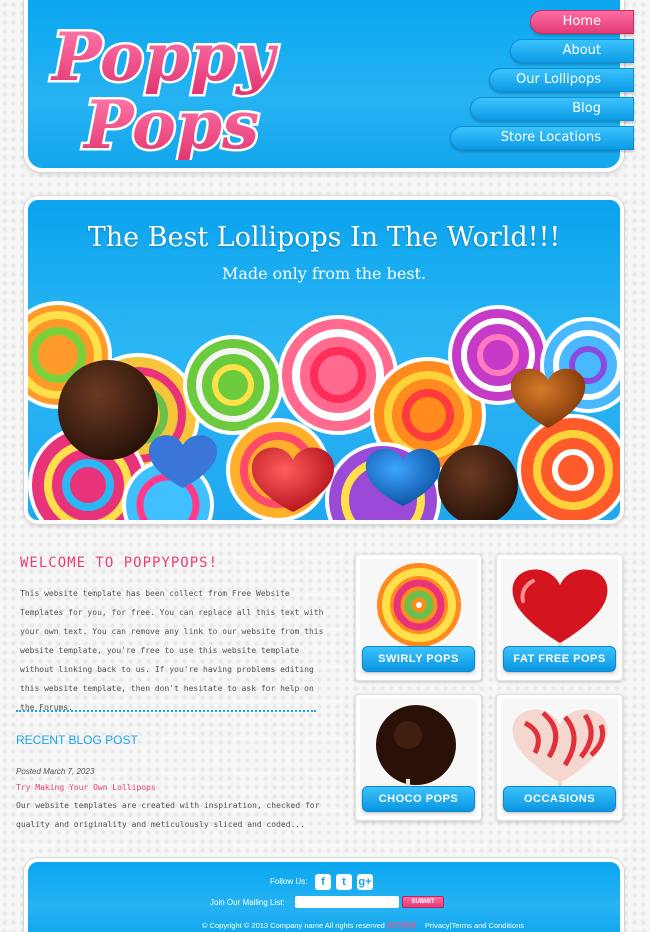 The image size is (650, 932). I want to click on facebook-icon: f, so click(323, 882).